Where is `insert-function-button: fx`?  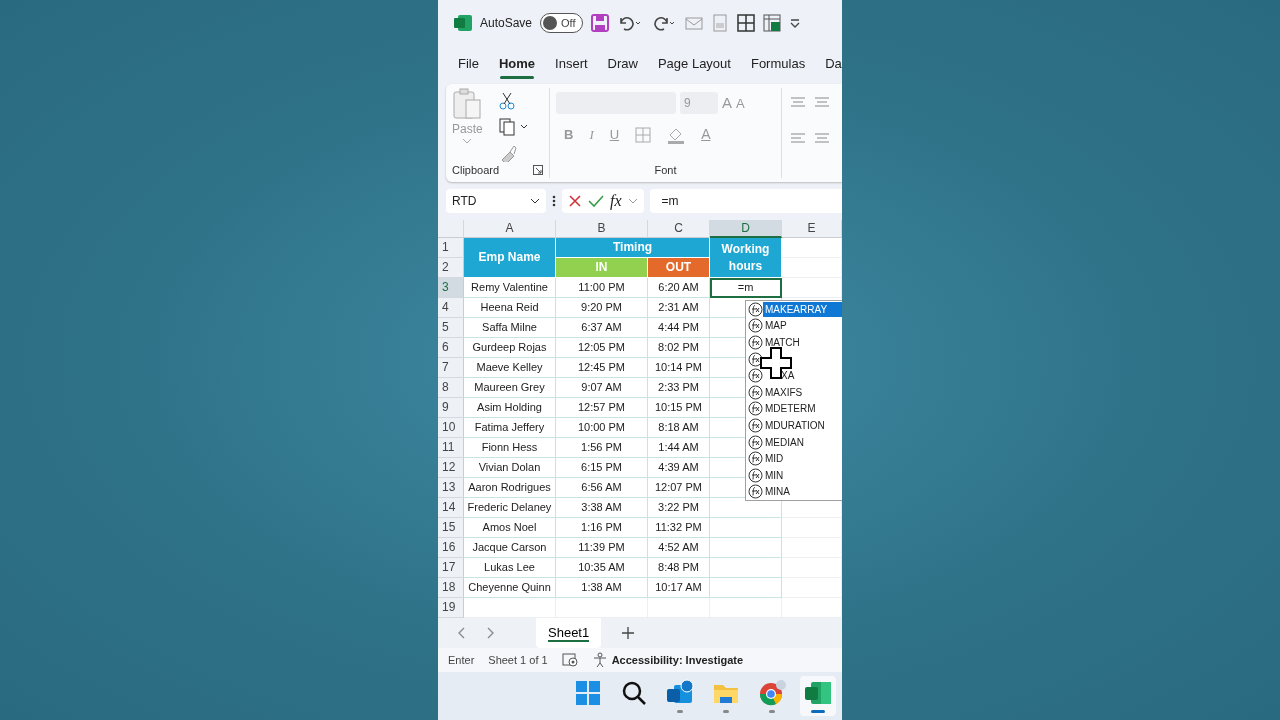 insert-function-button: fx is located at coordinates (616, 201).